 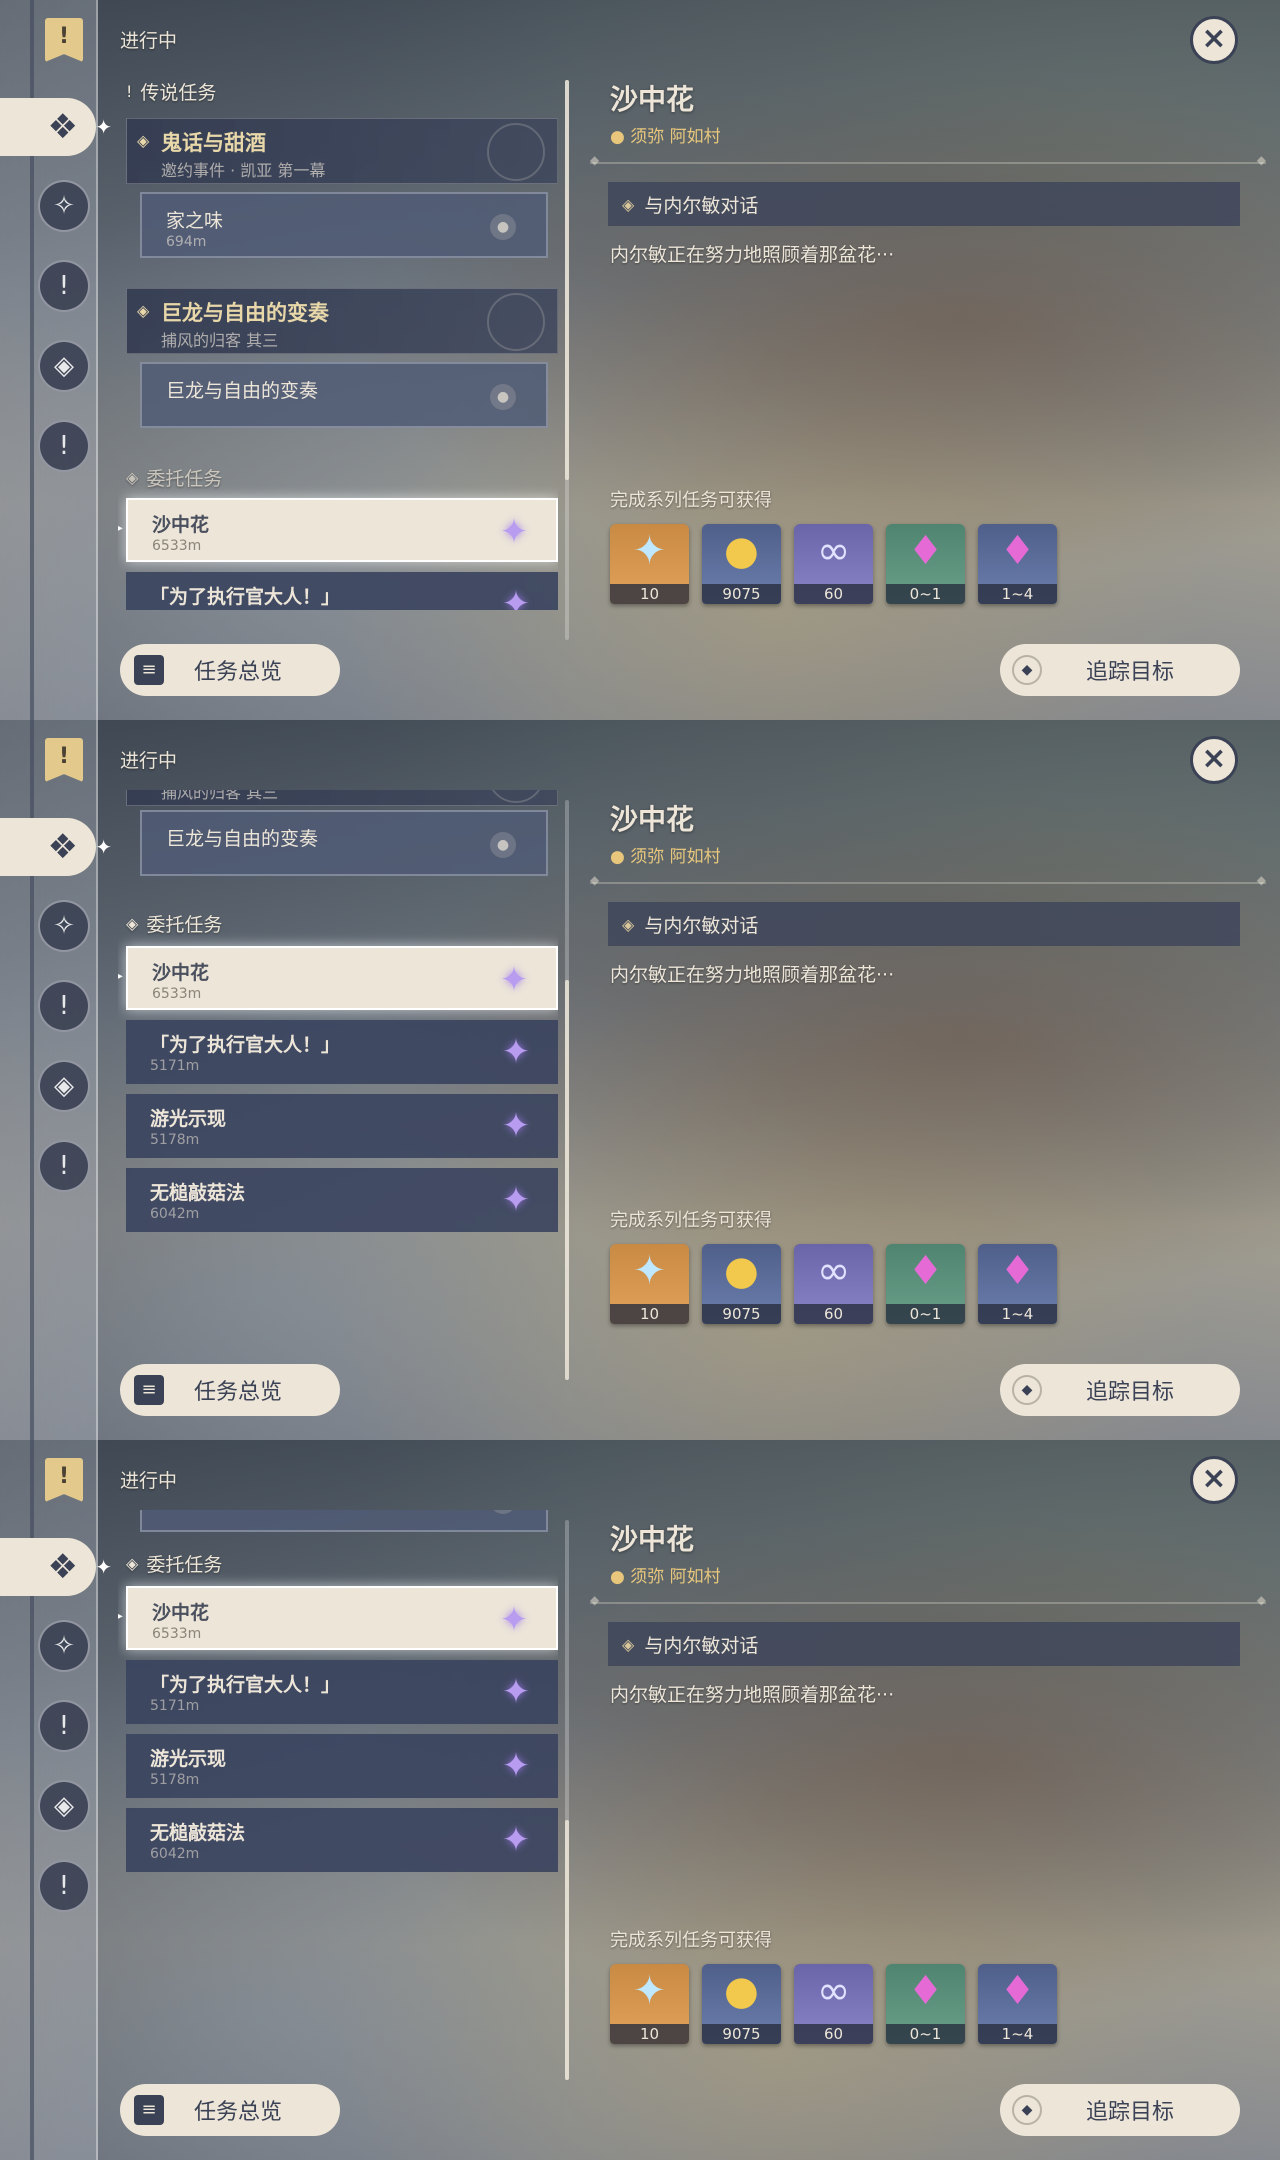 I want to click on adventure-exp-icon: ∞, so click(x=833, y=551).